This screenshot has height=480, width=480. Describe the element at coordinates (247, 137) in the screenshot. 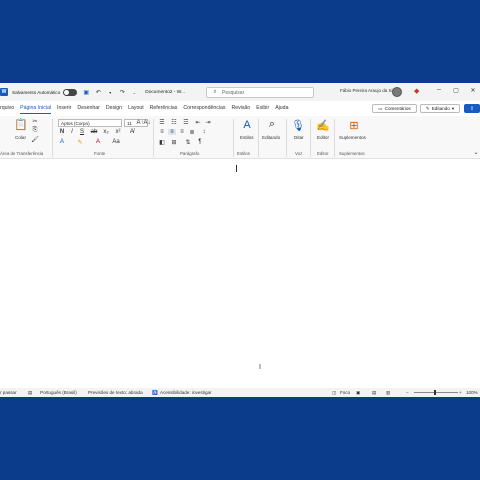

I see `styles-label: Estilos` at that location.